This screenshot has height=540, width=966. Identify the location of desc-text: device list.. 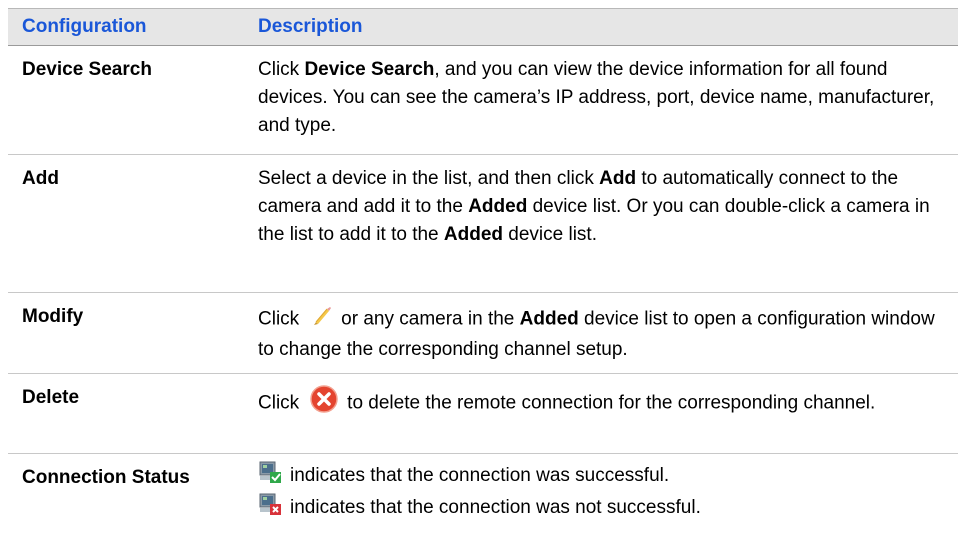
(550, 234).